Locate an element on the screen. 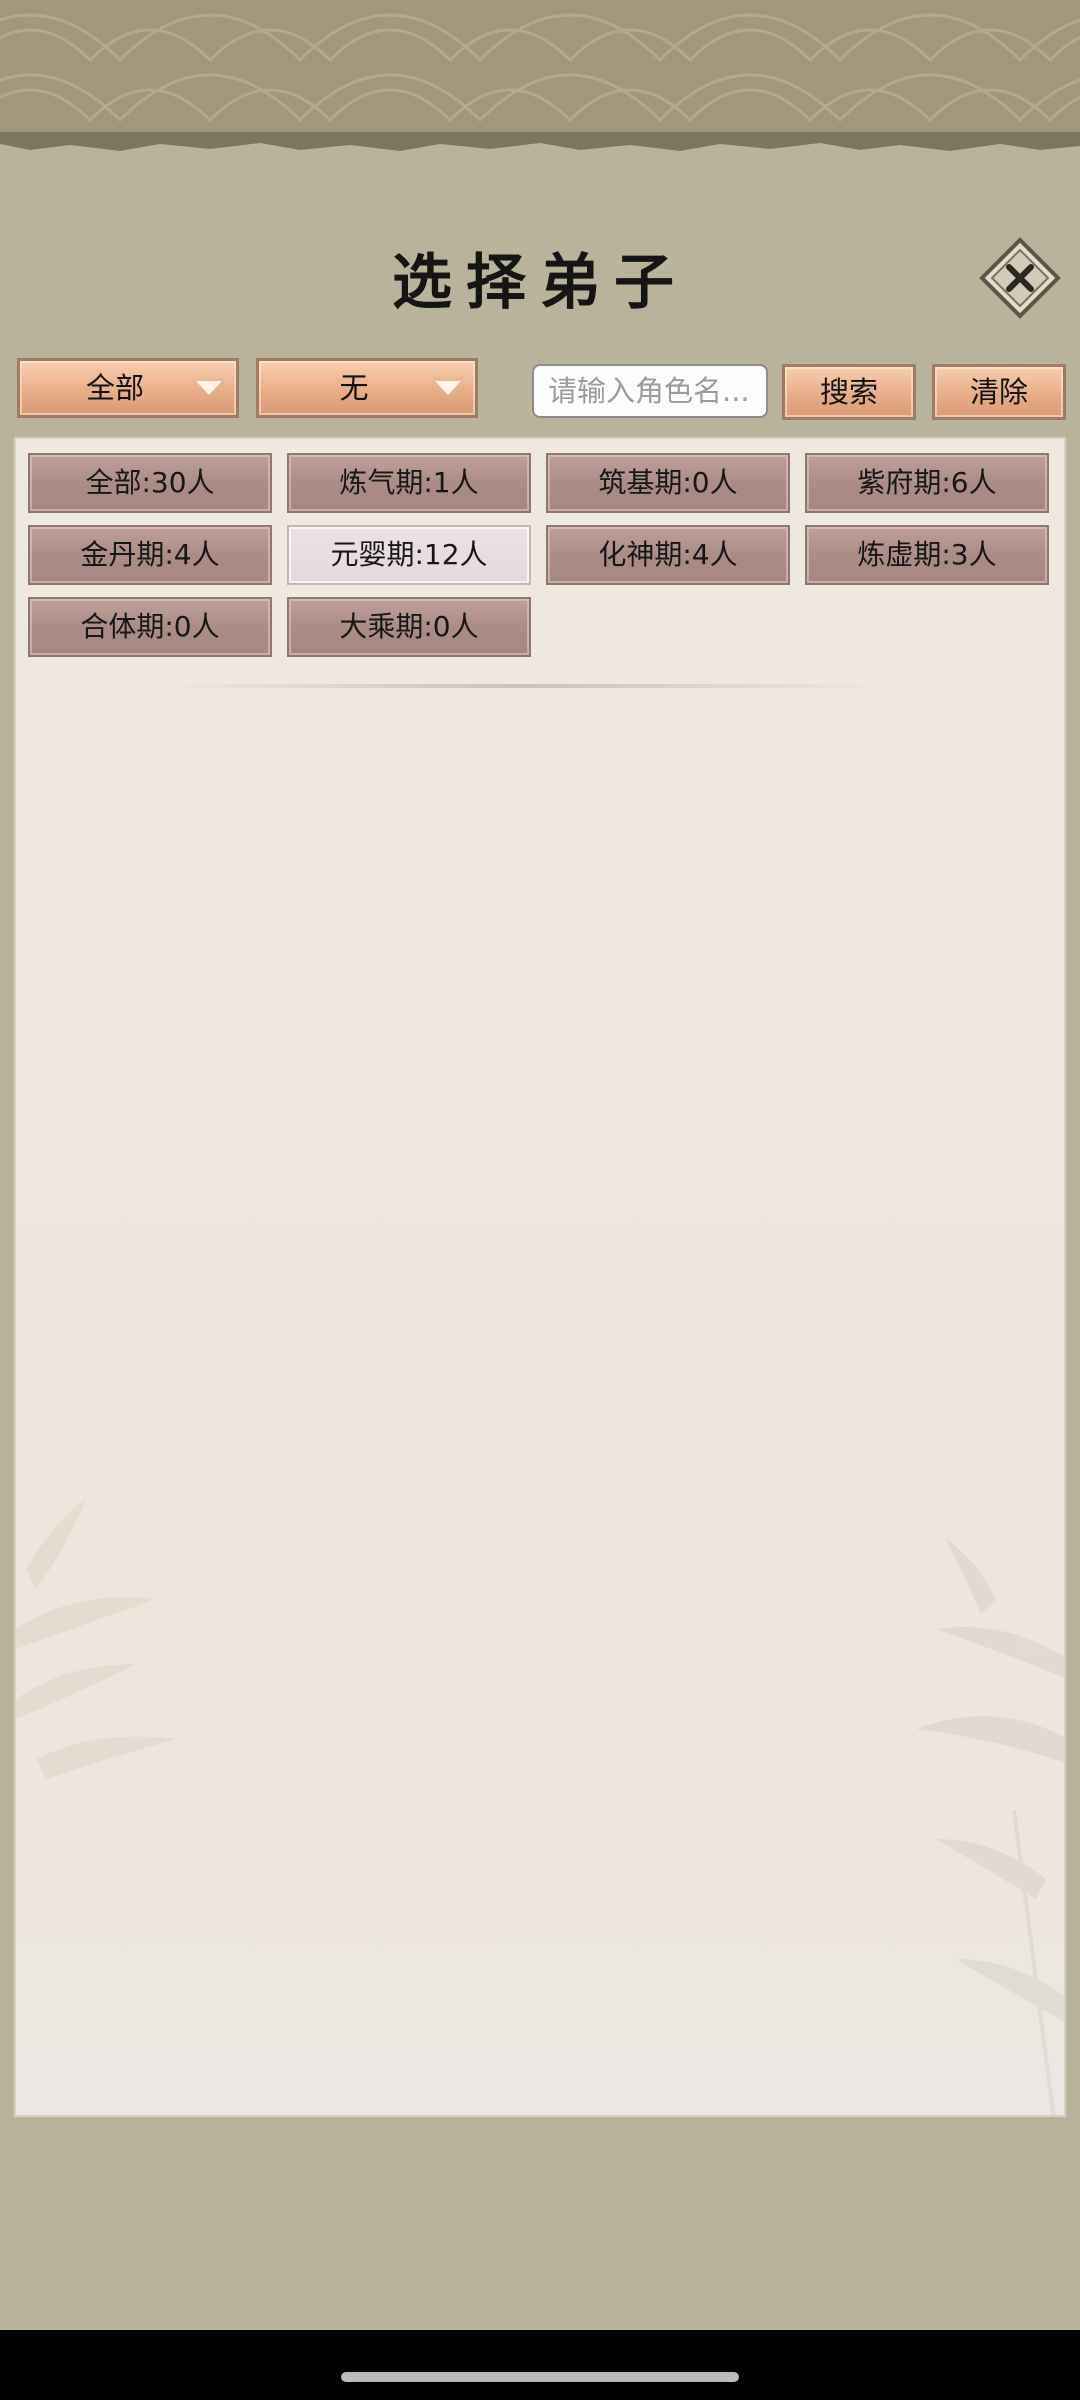  navigation-bar is located at coordinates (540, 2365).